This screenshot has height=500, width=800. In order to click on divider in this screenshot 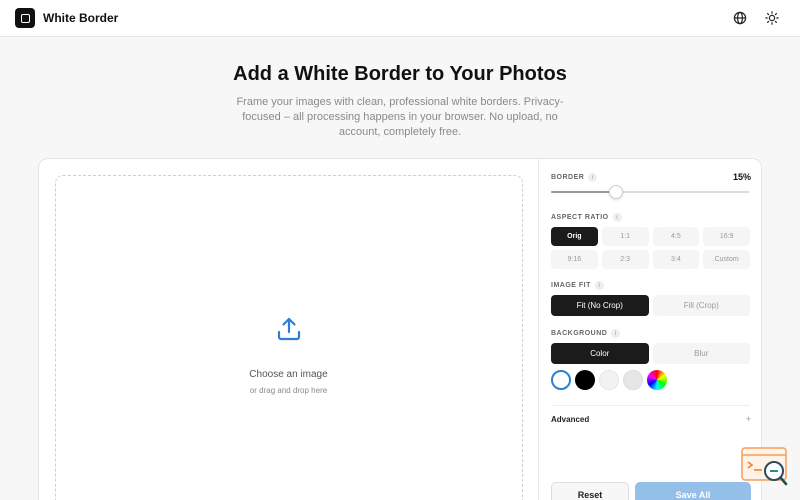, I will do `click(650, 405)`.